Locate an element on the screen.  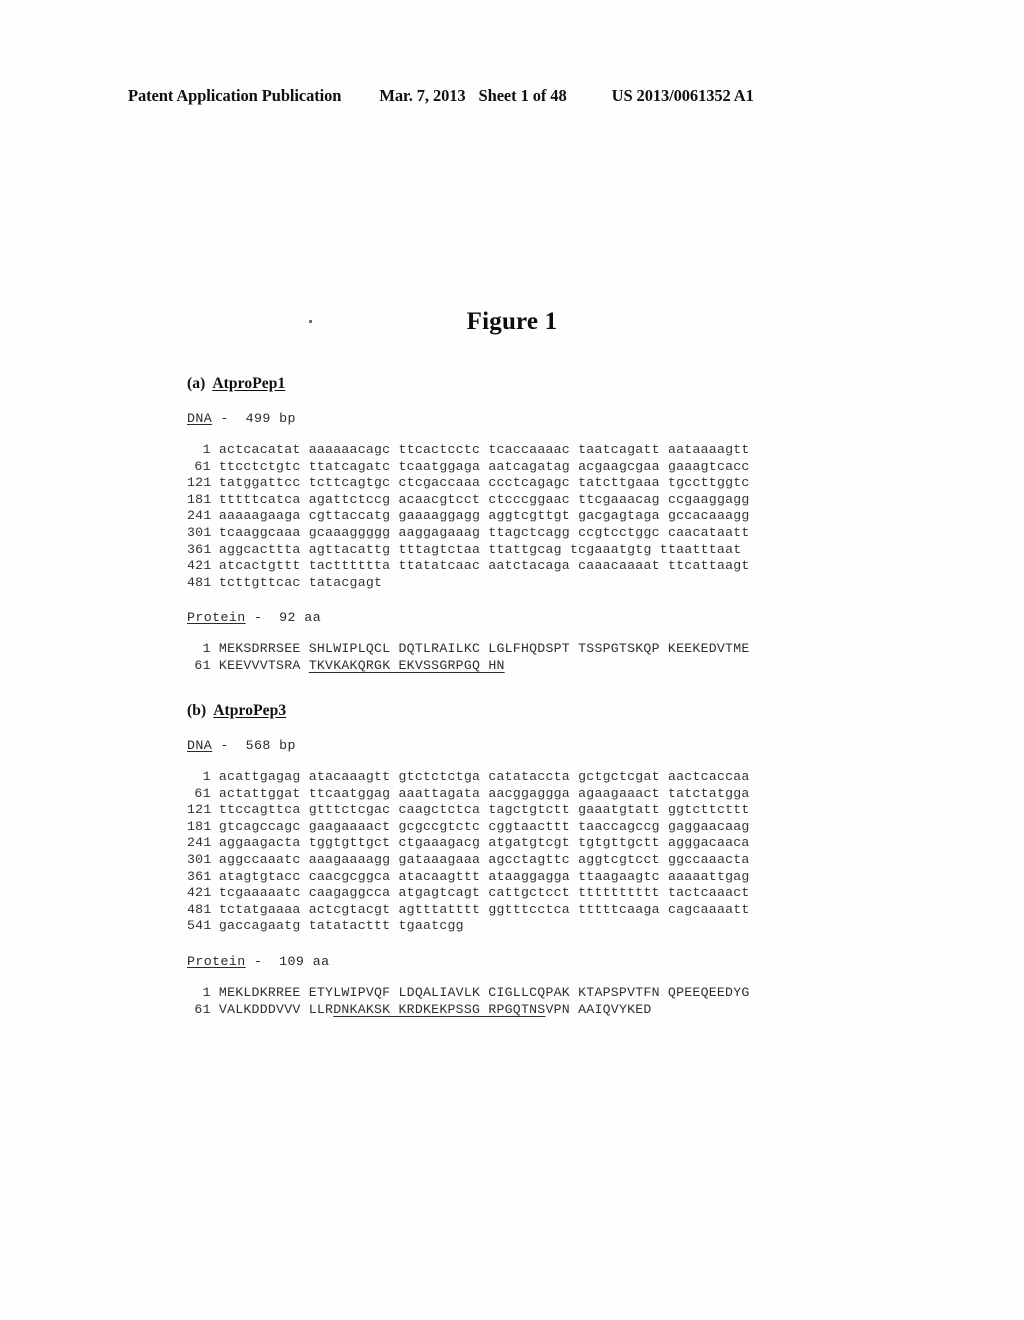
dna-codon-group: atcactgttt is located at coordinates (255, 566).